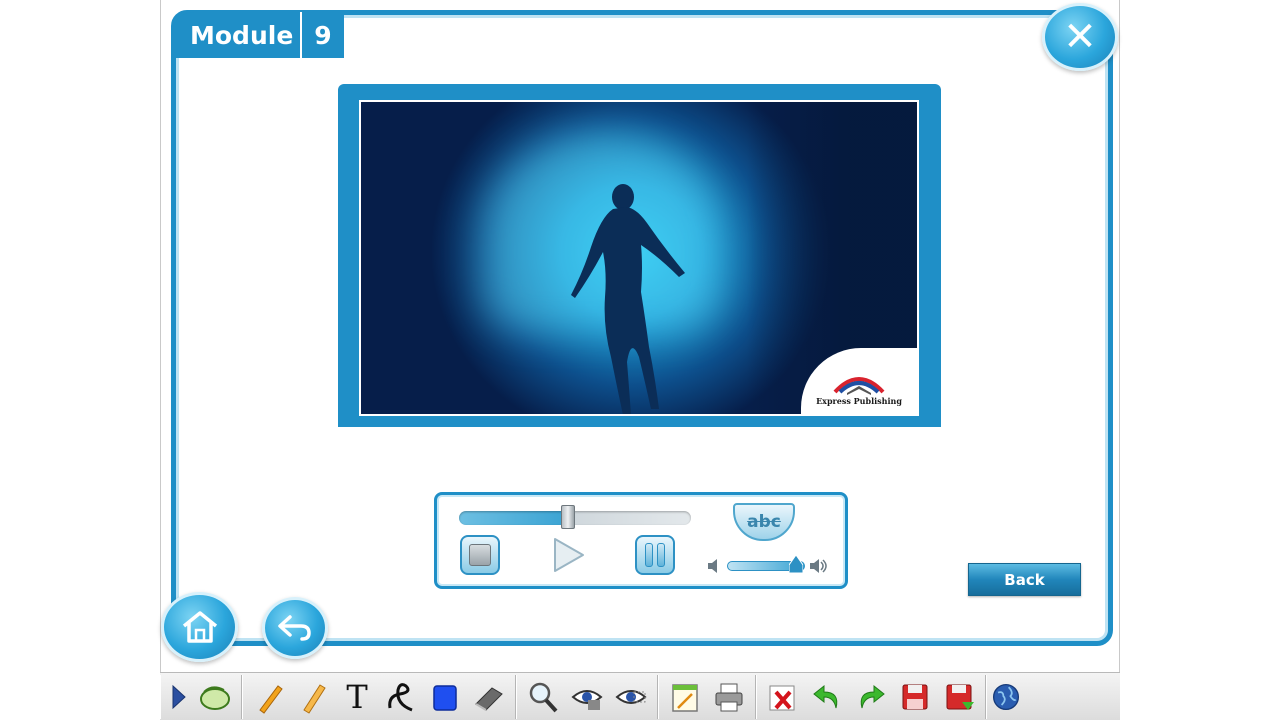 This screenshot has width=1280, height=720. What do you see at coordinates (215, 697) in the screenshot?
I see `mouse-icon` at bounding box center [215, 697].